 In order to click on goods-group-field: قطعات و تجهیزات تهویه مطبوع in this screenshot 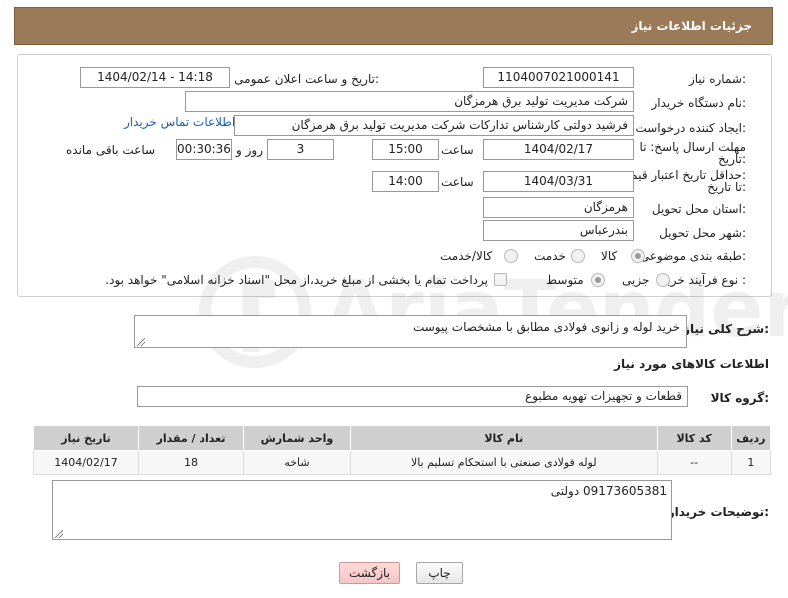, I will do `click(412, 396)`.